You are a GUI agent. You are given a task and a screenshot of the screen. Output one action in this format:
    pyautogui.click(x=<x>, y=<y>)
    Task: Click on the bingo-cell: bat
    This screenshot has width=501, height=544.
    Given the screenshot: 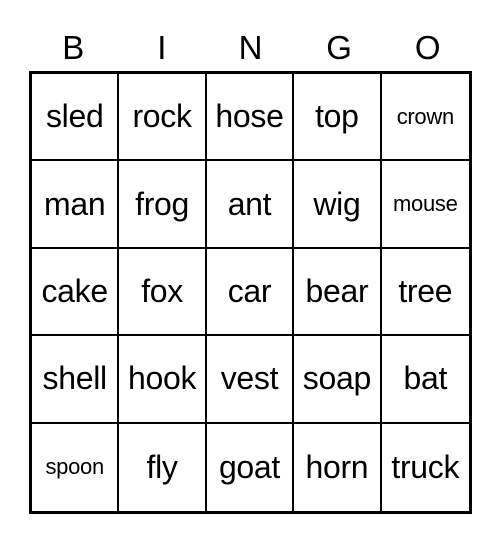 What is the action you would take?
    pyautogui.click(x=425, y=380)
    